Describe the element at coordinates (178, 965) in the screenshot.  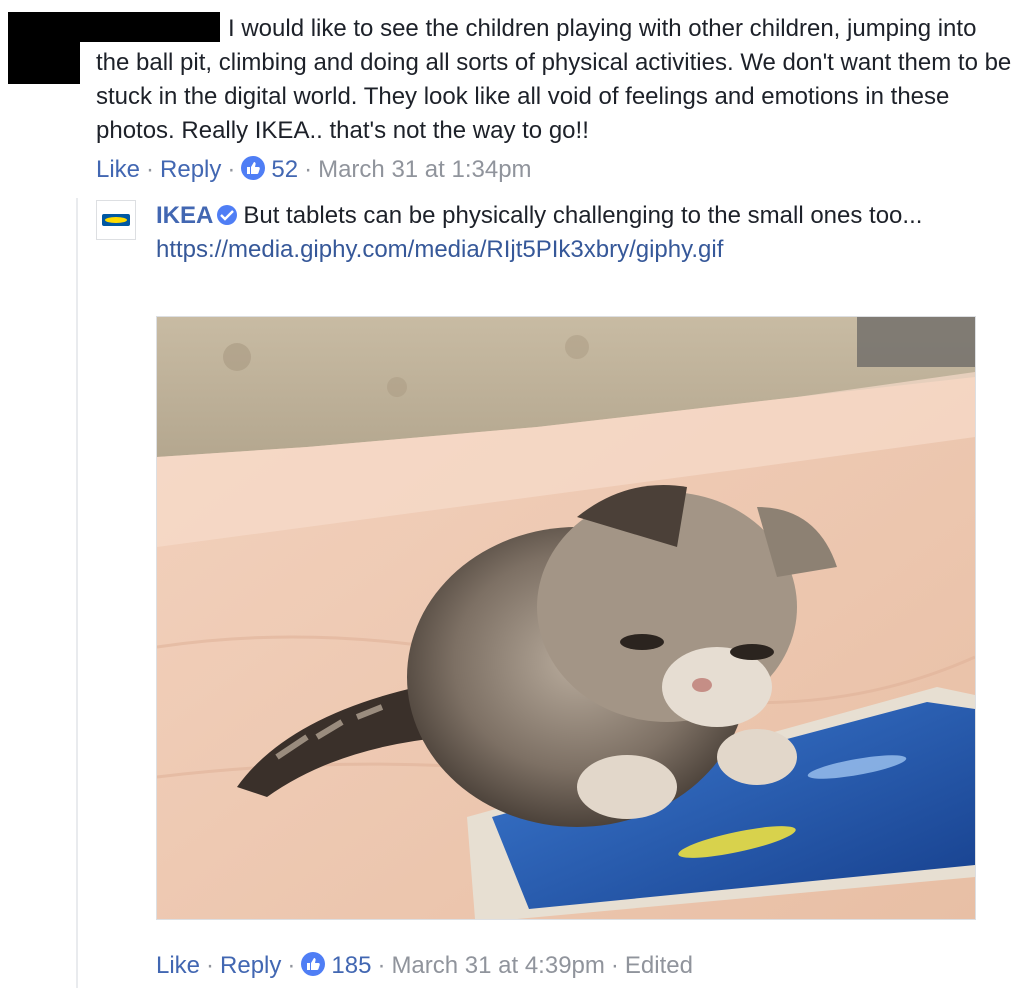
I see `reply-like-link: Like` at that location.